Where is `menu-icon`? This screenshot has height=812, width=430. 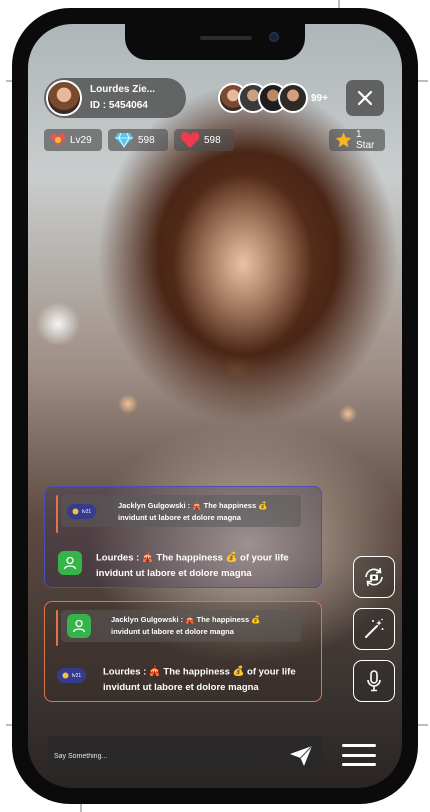
menu-icon is located at coordinates (359, 745).